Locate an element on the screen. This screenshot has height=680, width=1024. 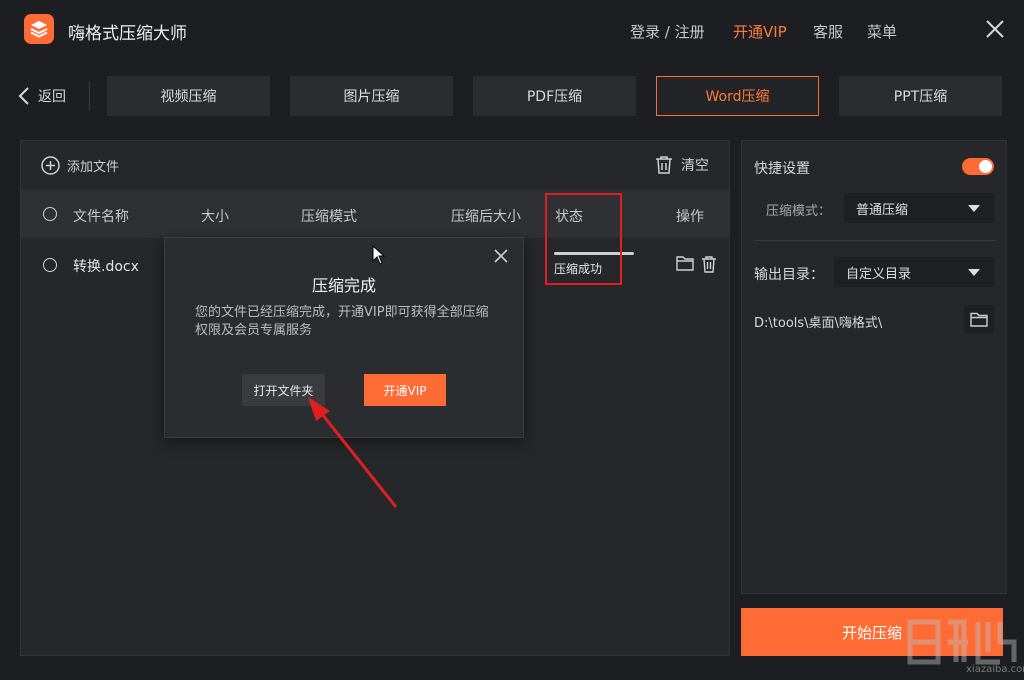
chevron-left-icon is located at coordinates (23, 96).